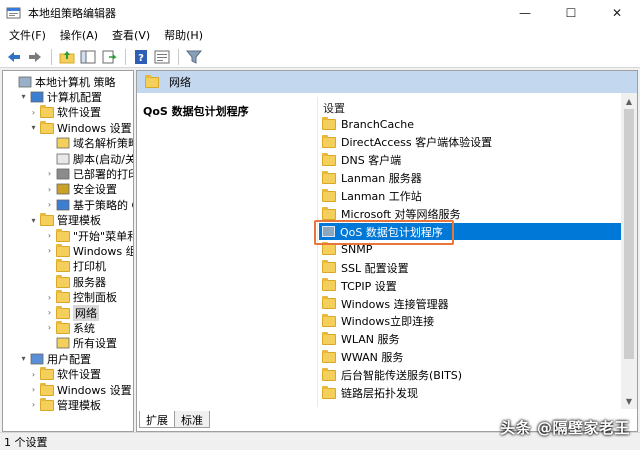 The image size is (640, 450). Describe the element at coordinates (617, 13) in the screenshot. I see `close-button: ✕` at that location.